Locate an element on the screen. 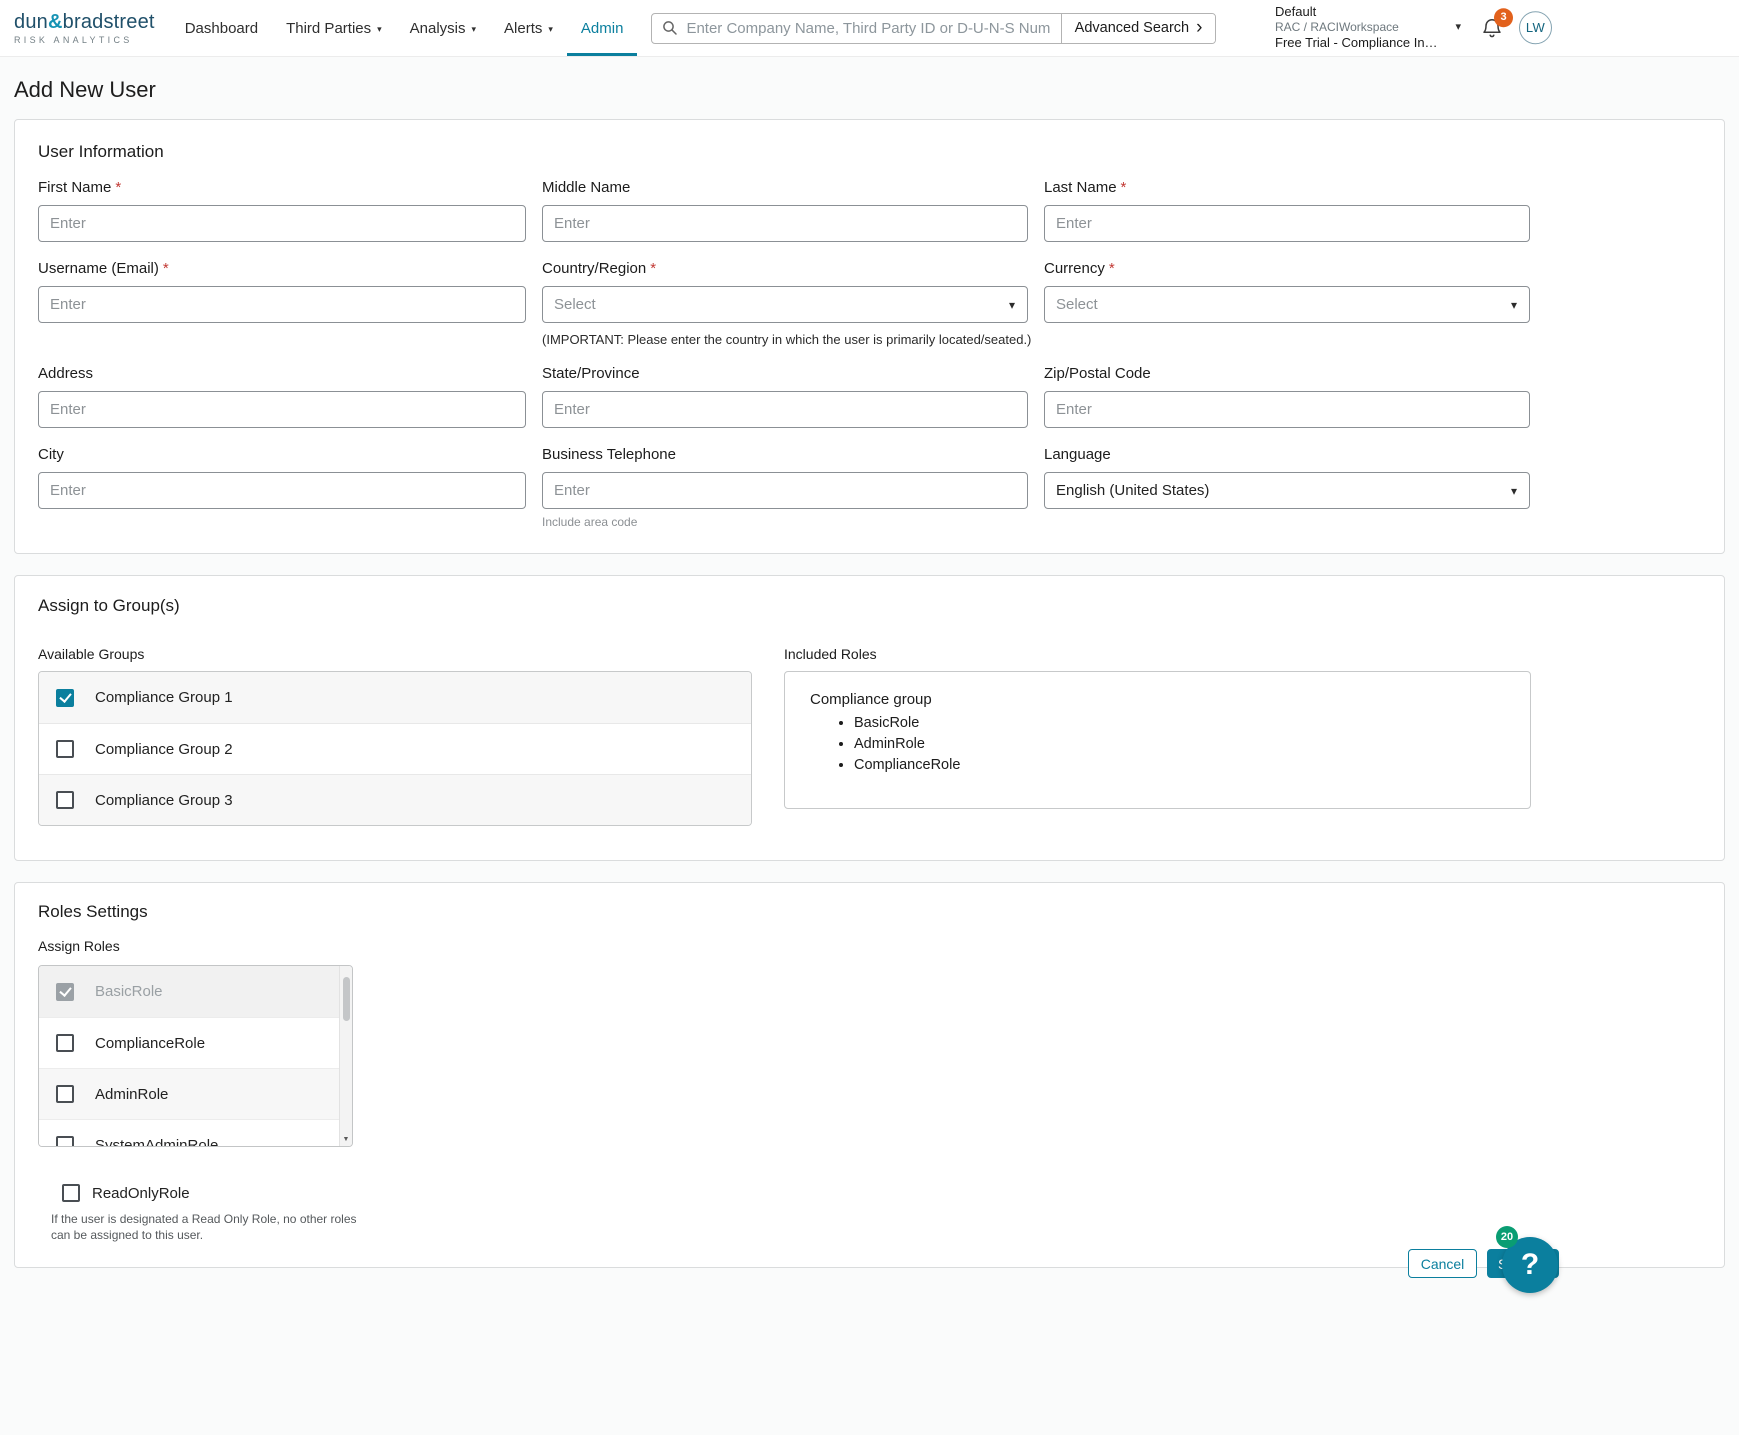 This screenshot has width=1739, height=1435. zip-postal-input is located at coordinates (1287, 409).